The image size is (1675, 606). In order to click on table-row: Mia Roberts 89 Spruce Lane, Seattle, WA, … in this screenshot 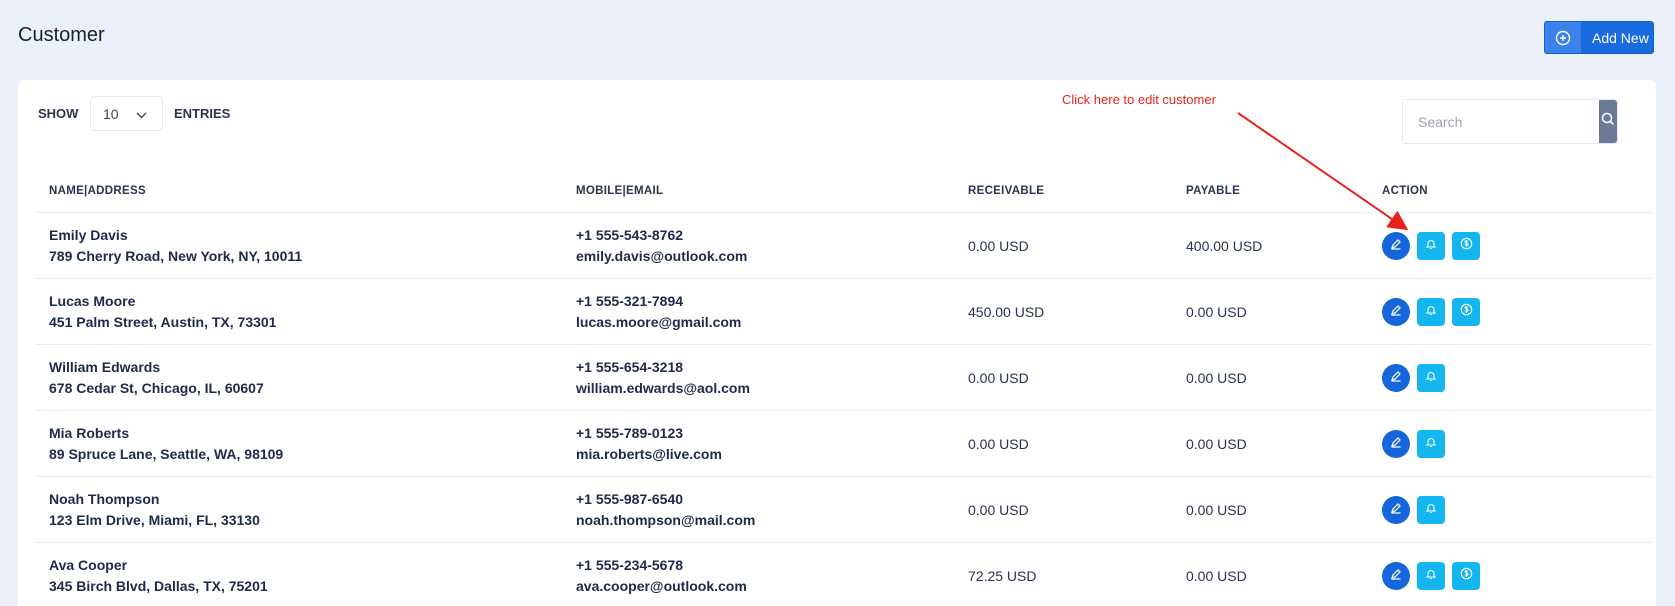, I will do `click(845, 444)`.